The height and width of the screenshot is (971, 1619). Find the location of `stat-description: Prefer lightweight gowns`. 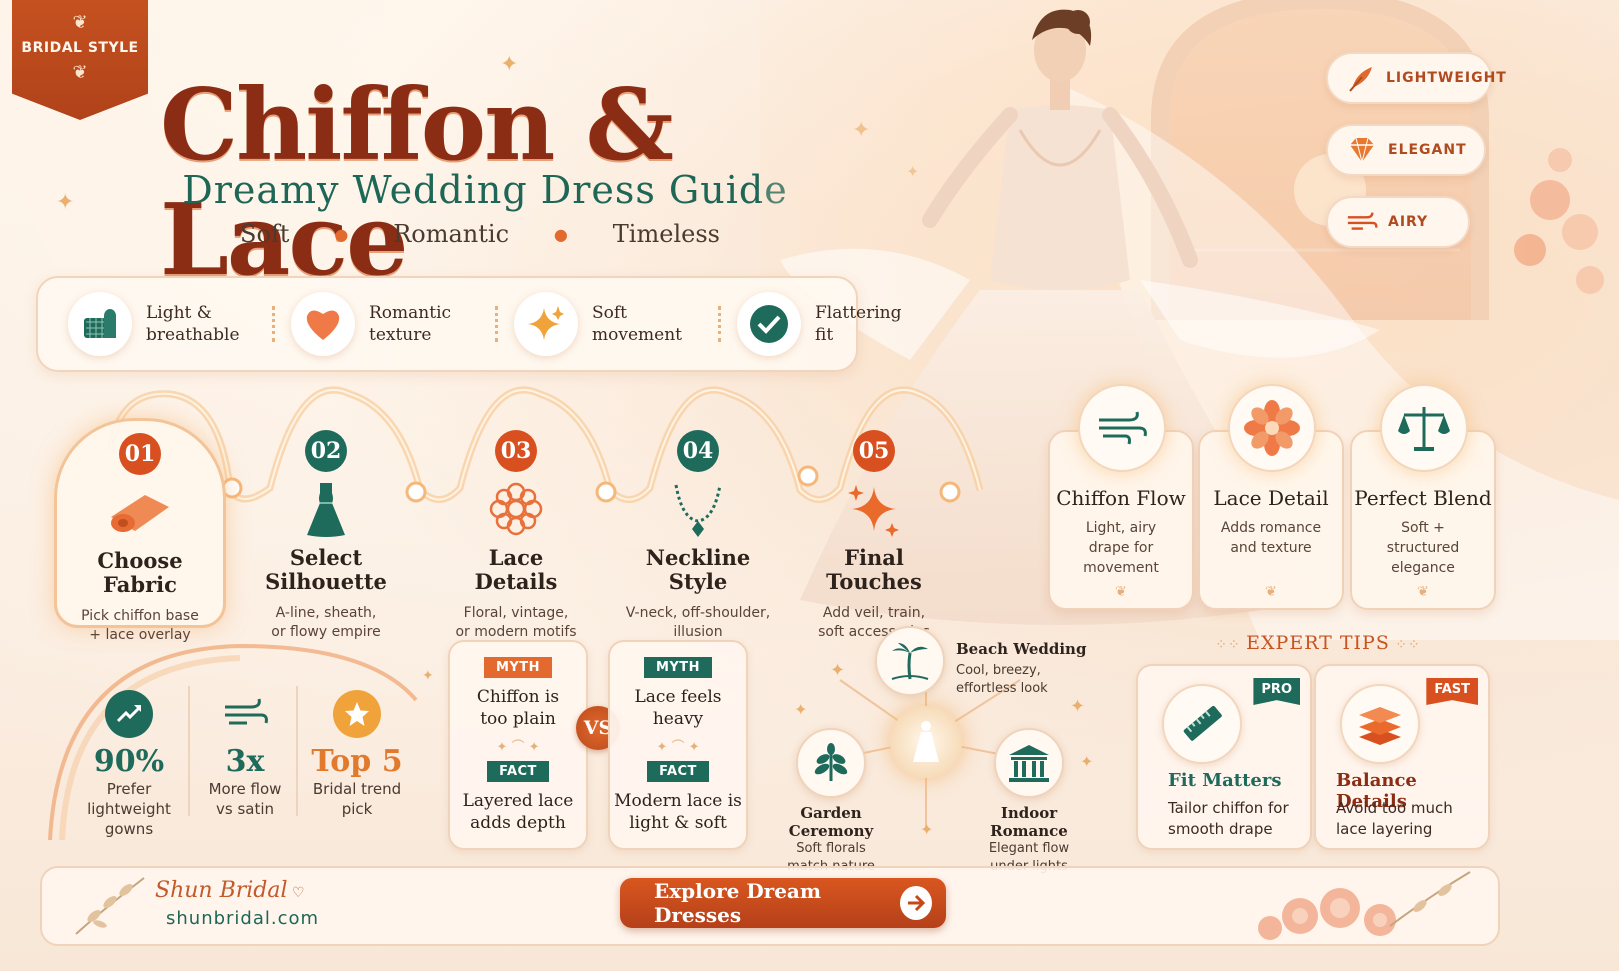

stat-description: Prefer lightweight gowns is located at coordinates (129, 809).